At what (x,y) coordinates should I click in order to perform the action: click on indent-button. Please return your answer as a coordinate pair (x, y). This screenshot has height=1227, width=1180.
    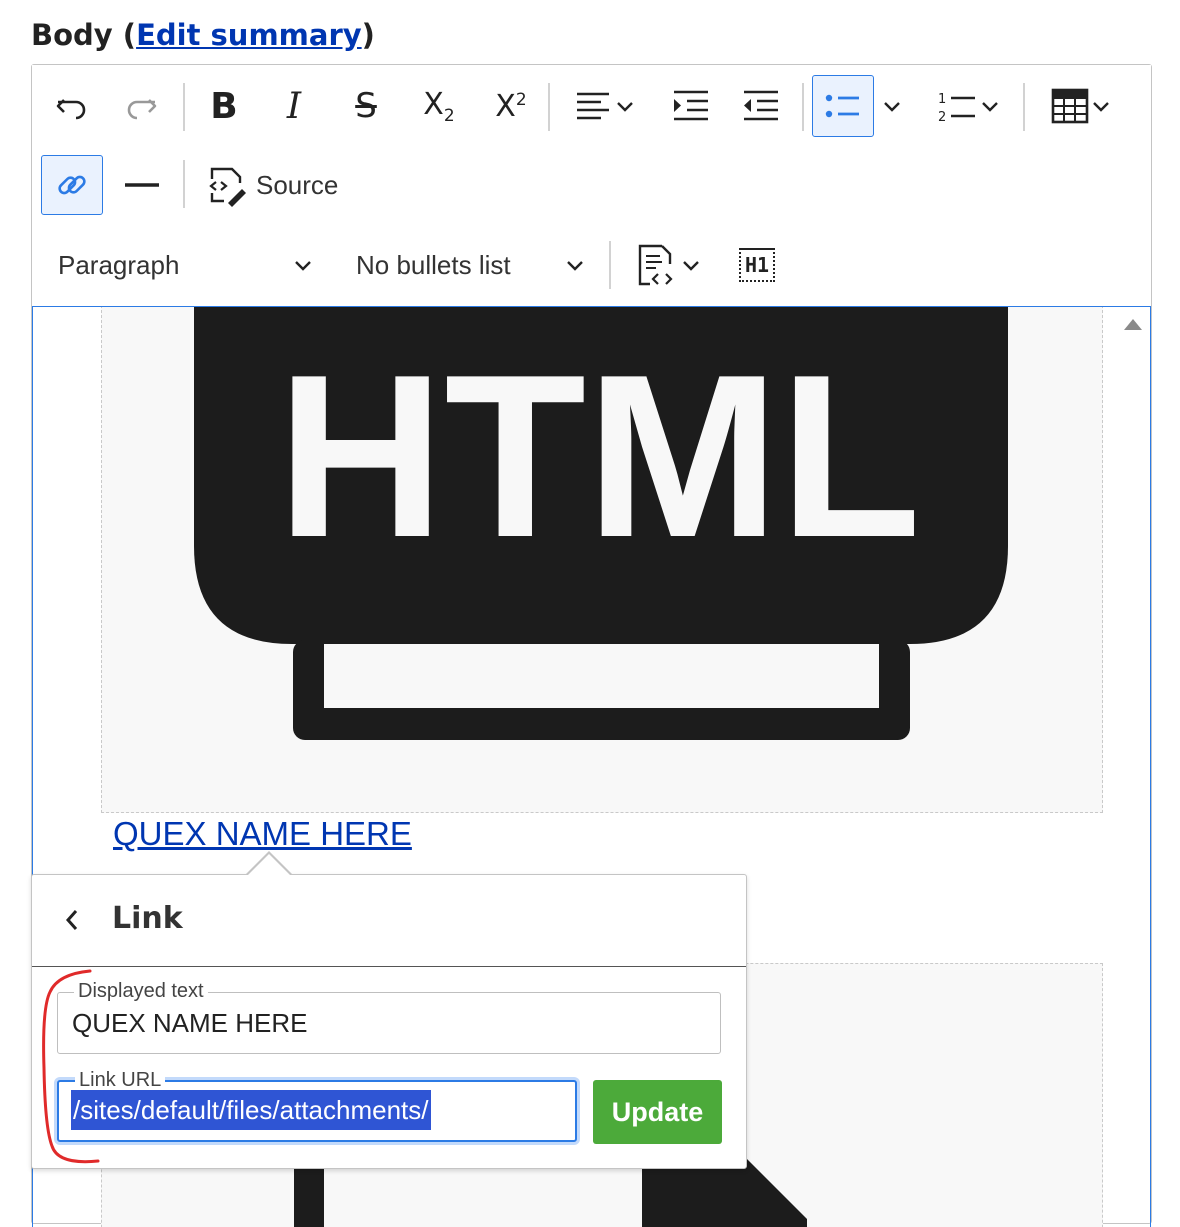
    Looking at the image, I should click on (691, 106).